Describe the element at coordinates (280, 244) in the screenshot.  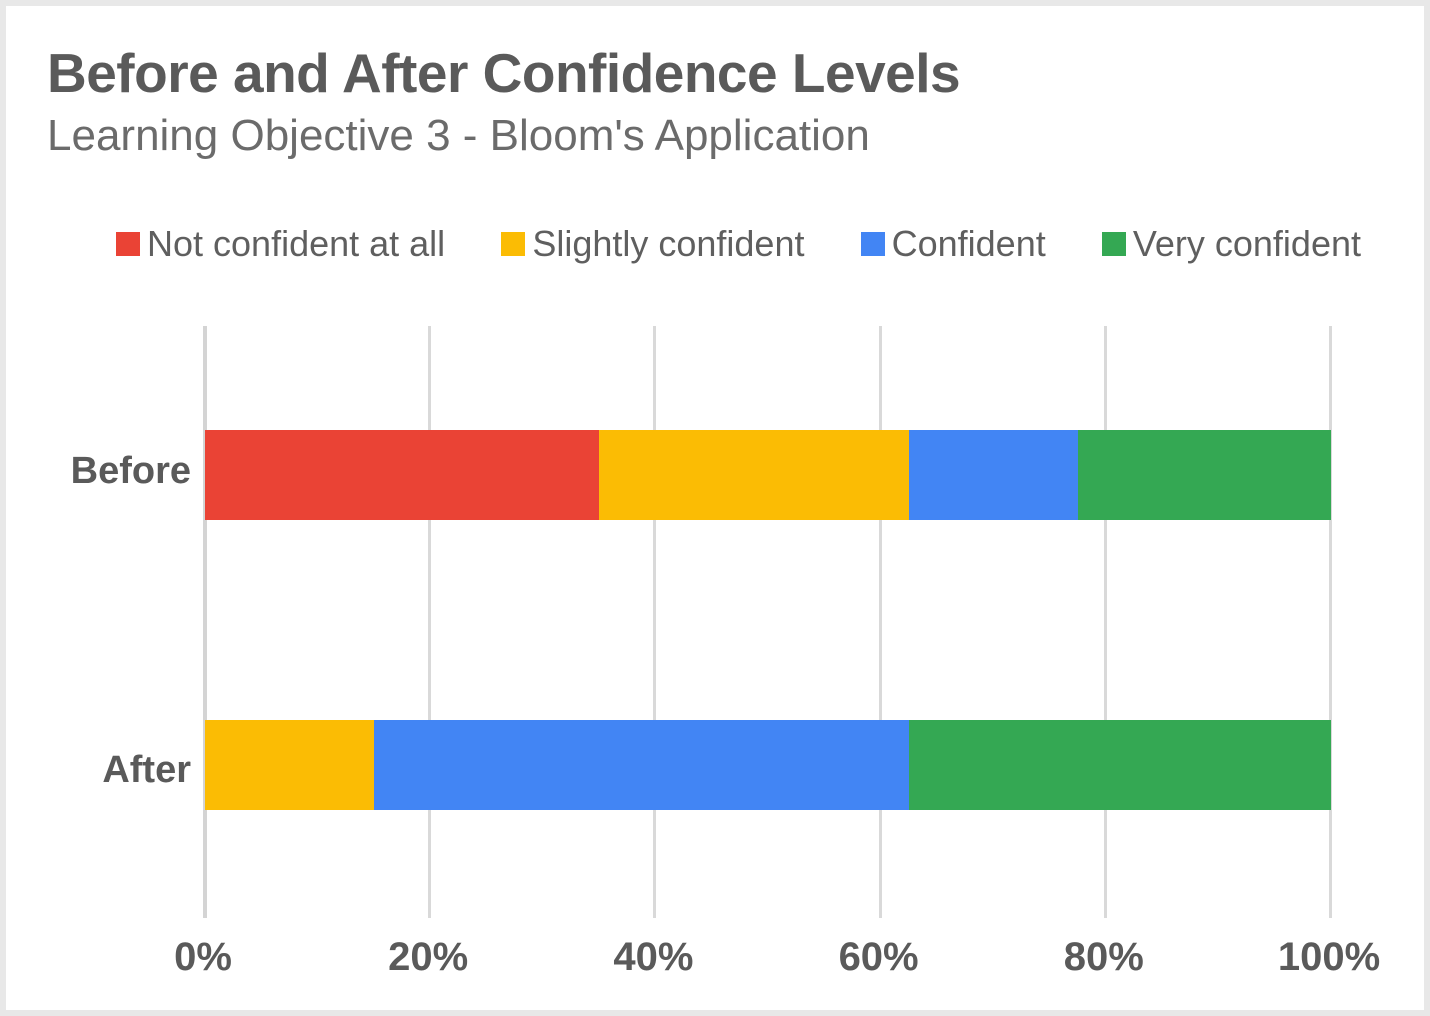
I see `legend-item-not-confident-at-all: Not confident at all` at that location.